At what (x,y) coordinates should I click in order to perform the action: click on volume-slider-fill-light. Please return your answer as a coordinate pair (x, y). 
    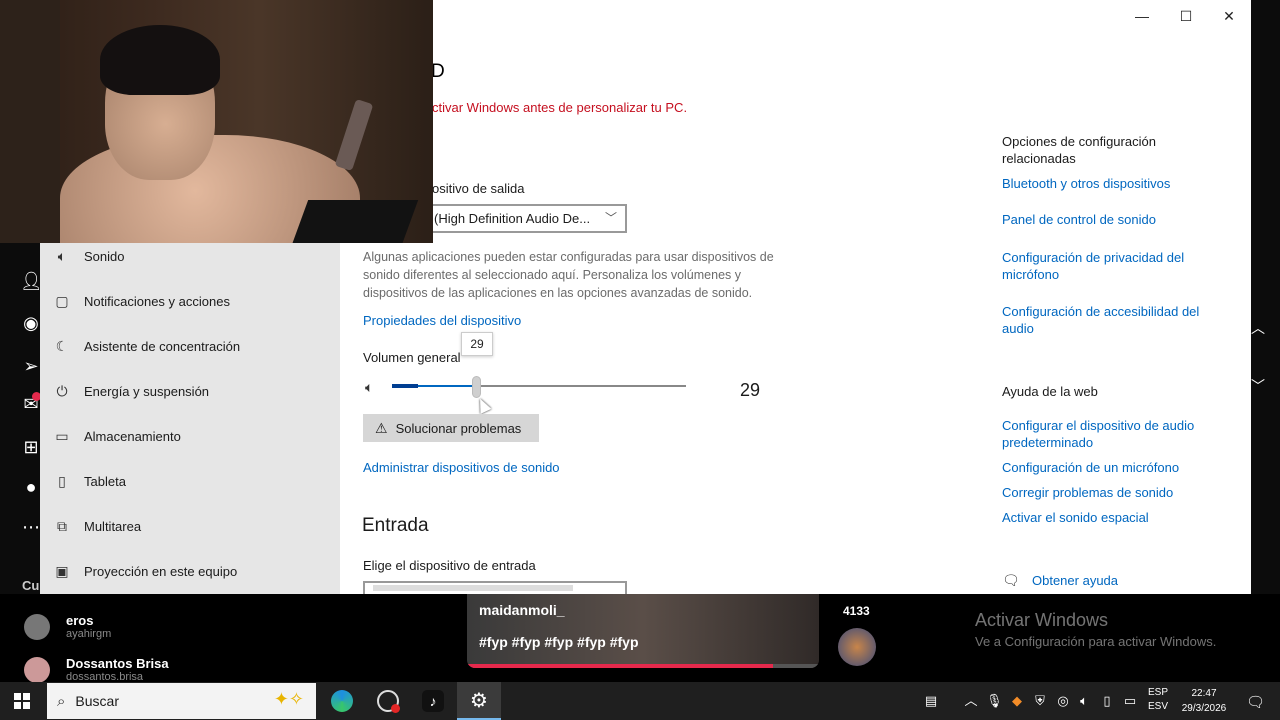
    Looking at the image, I should click on (448, 386).